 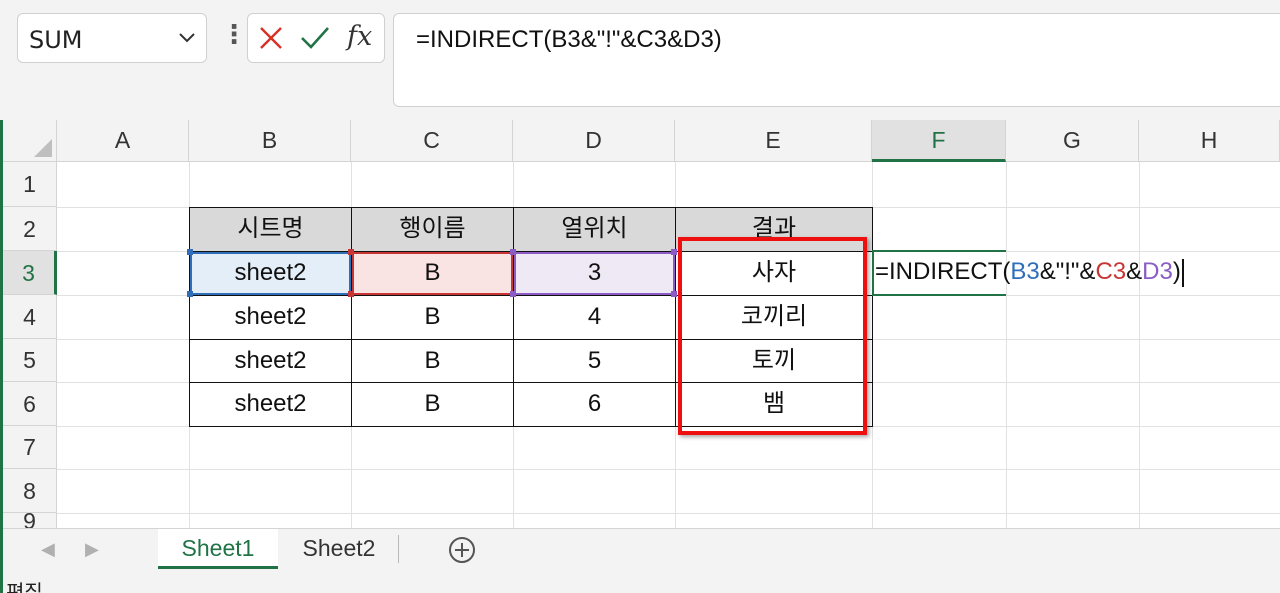 I want to click on table-cell: 5, so click(x=594, y=361).